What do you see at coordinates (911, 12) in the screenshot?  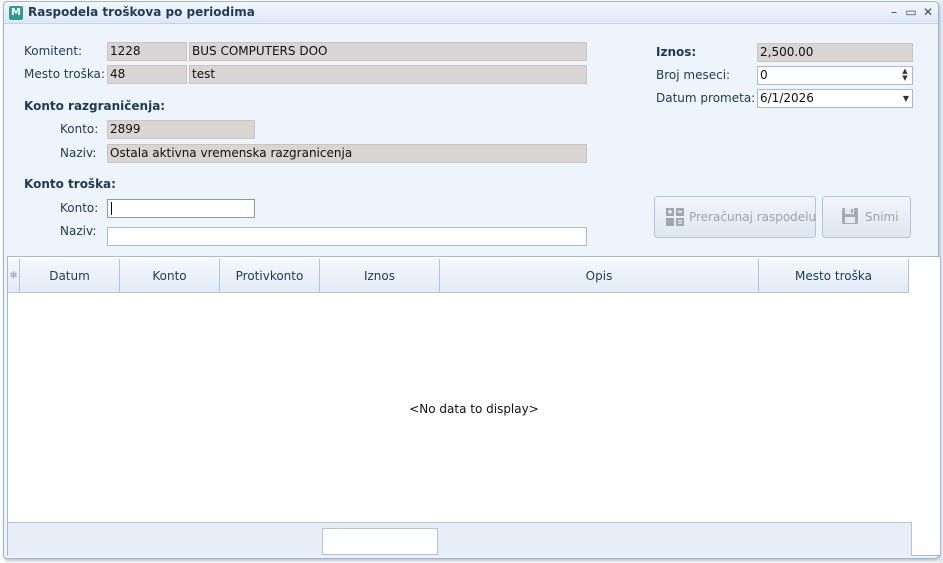 I see `maximize-button: ▭` at bounding box center [911, 12].